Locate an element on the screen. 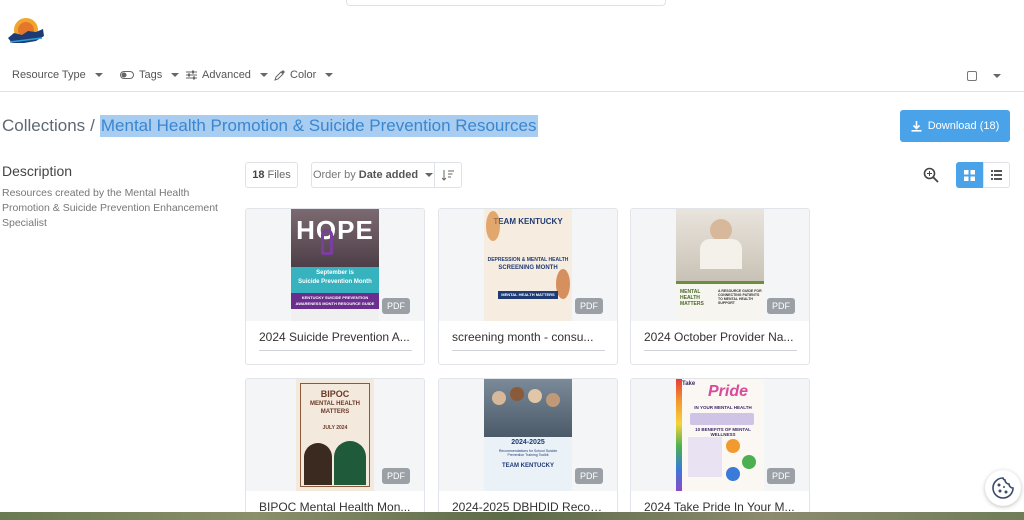 The image size is (1024, 520). kentucky-logo is located at coordinates (26, 33).